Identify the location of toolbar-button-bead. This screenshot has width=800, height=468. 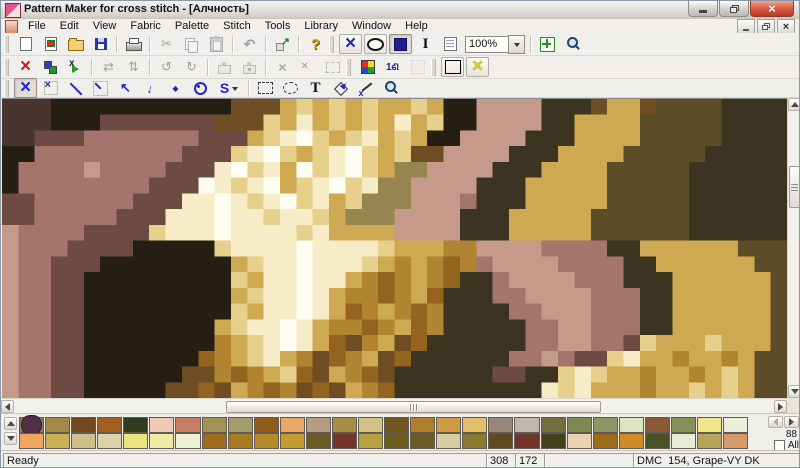
(200, 88).